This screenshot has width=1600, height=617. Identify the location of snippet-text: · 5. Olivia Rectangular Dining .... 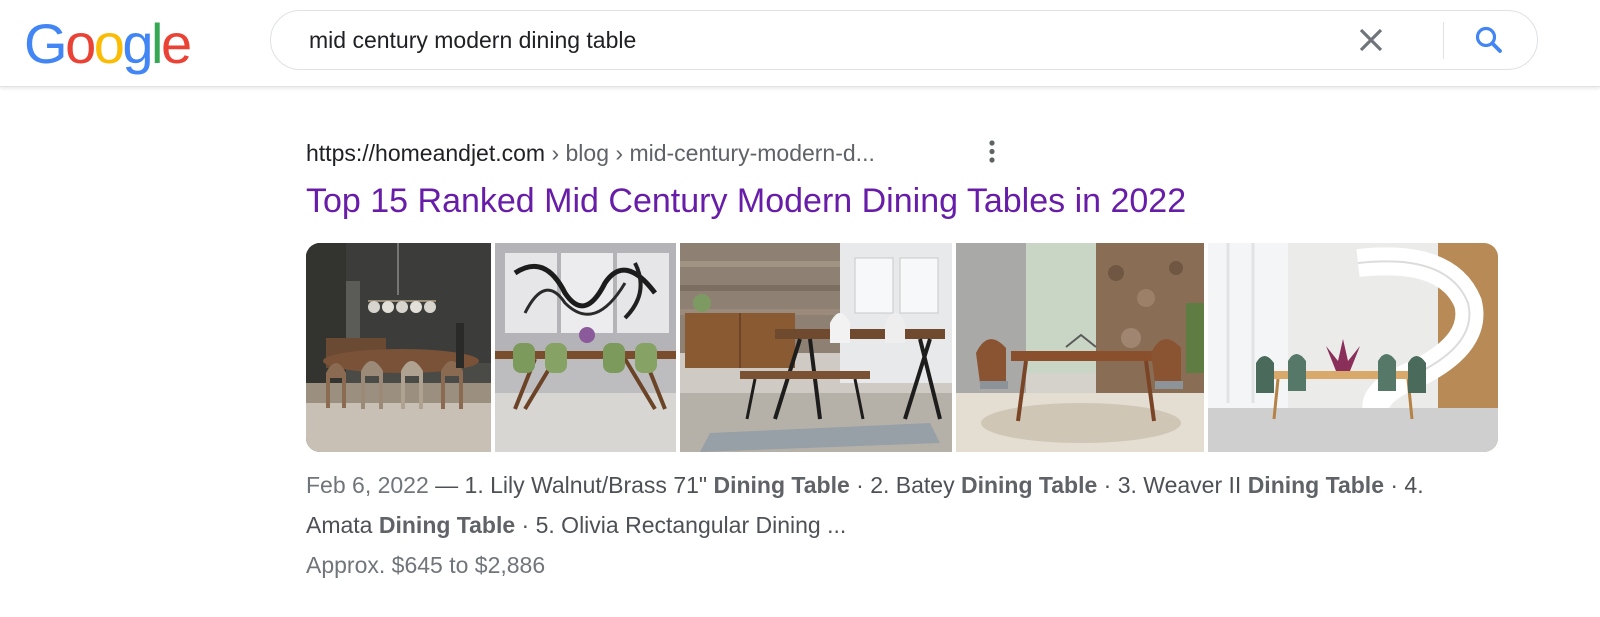
(681, 525).